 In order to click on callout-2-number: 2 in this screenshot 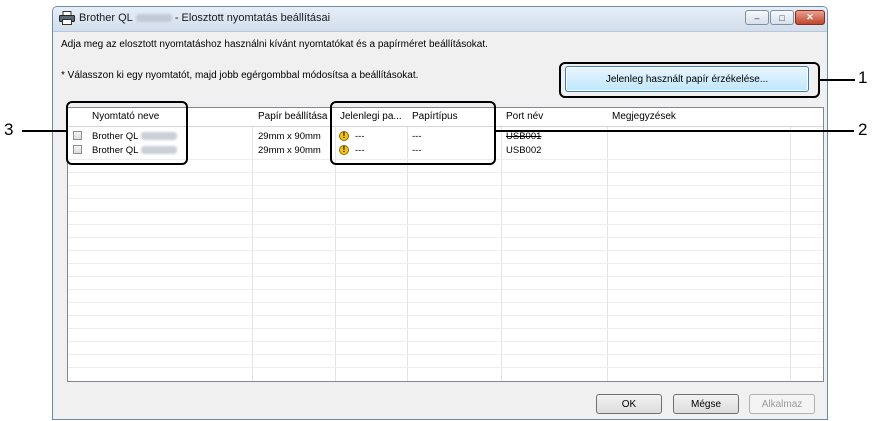, I will do `click(863, 129)`.